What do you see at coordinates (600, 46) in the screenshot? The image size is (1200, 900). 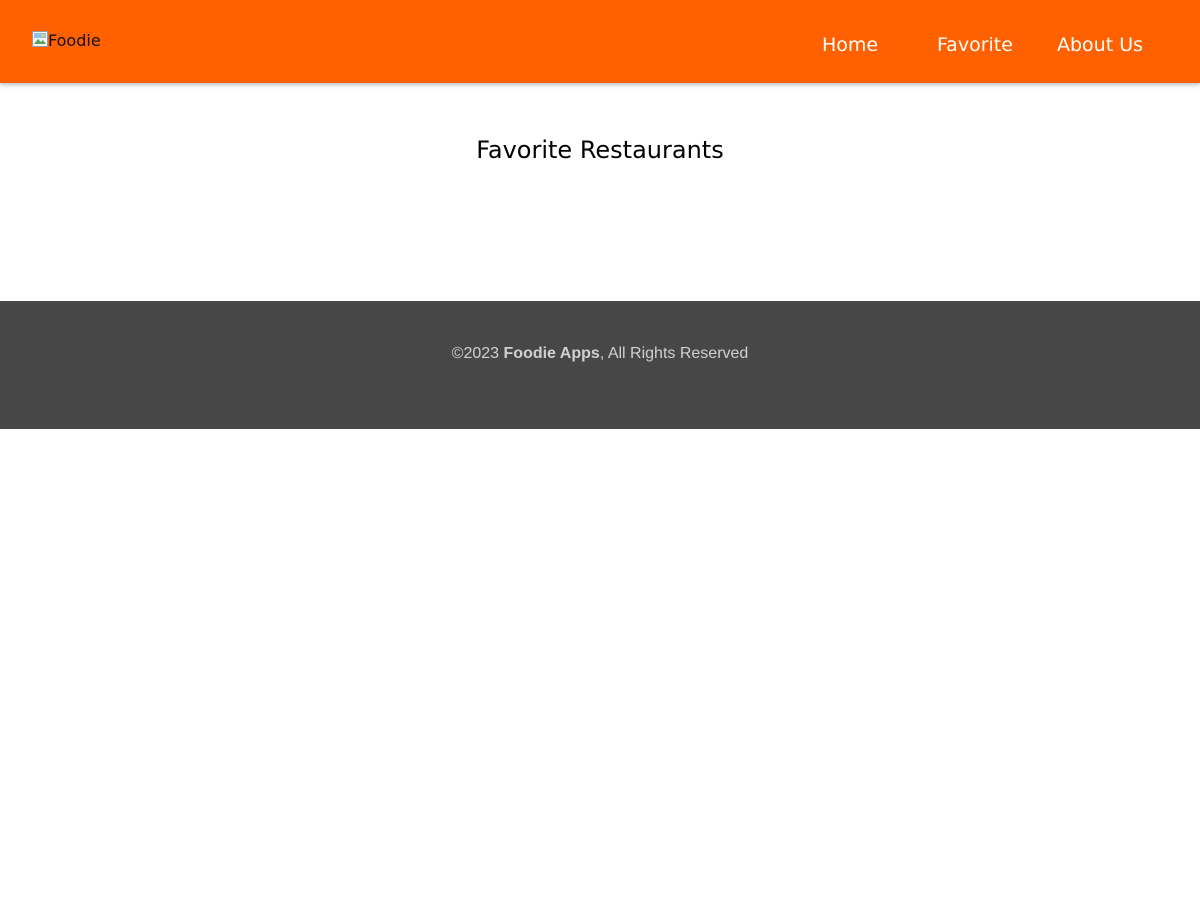 I see `main-nav: Home Favorite About Us` at bounding box center [600, 46].